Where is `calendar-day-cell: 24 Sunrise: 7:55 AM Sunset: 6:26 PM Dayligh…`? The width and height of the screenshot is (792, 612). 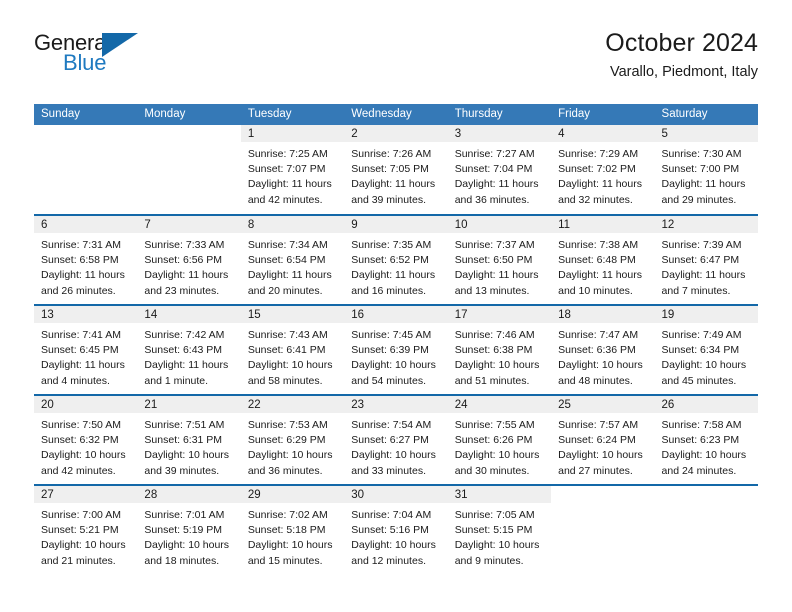 calendar-day-cell: 24 Sunrise: 7:55 AM Sunset: 6:26 PM Dayligh… is located at coordinates (499, 439).